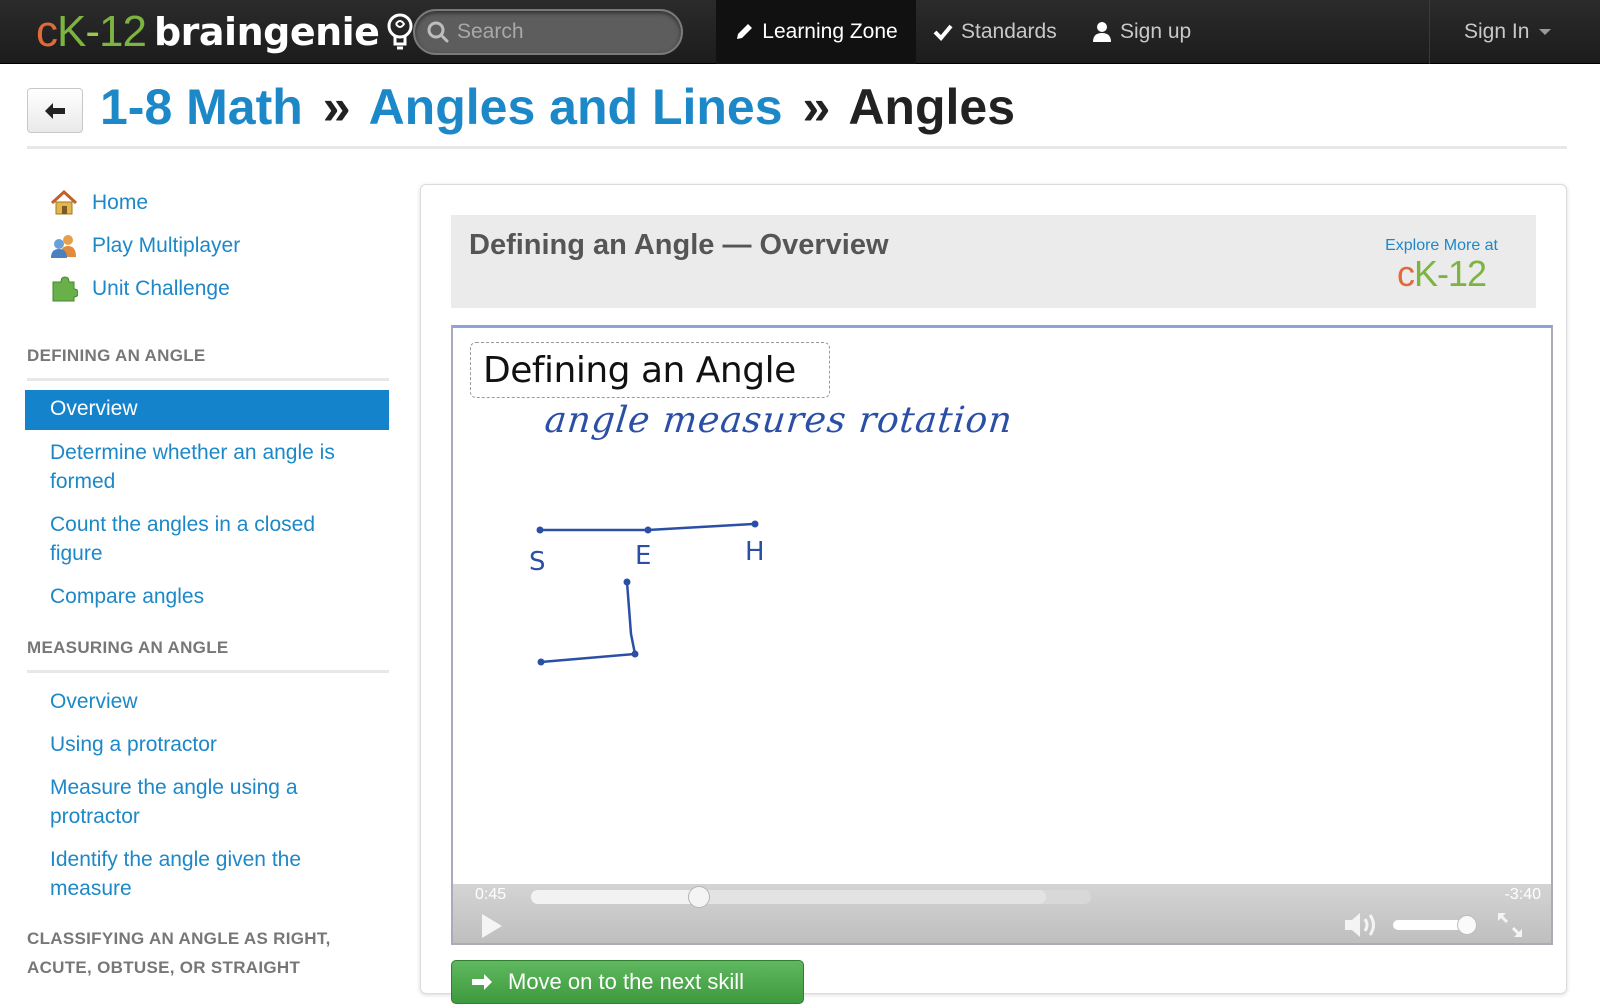  Describe the element at coordinates (266, 32) in the screenshot. I see `braingenie-logo-text: braingenie` at that location.